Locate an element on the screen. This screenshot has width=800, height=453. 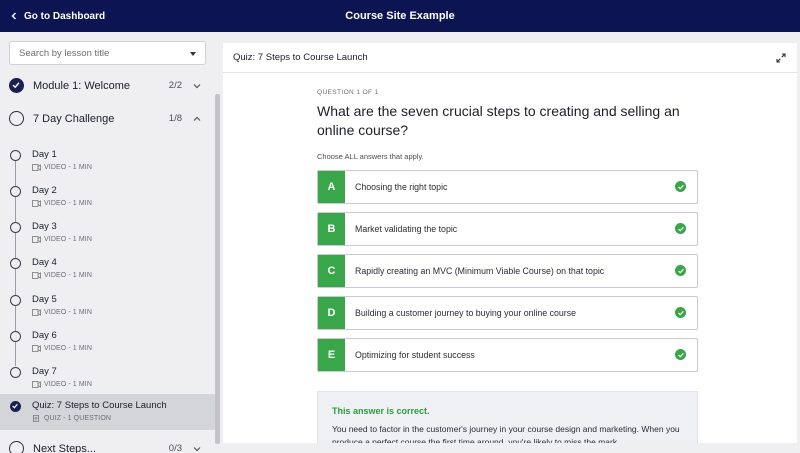
chevron-up-icon is located at coordinates (197, 119).